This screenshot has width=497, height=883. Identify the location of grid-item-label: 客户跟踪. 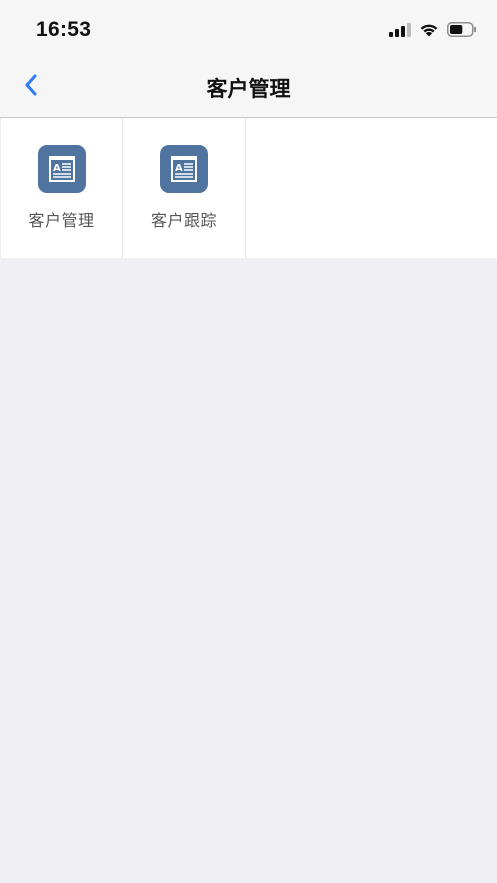
(183, 220).